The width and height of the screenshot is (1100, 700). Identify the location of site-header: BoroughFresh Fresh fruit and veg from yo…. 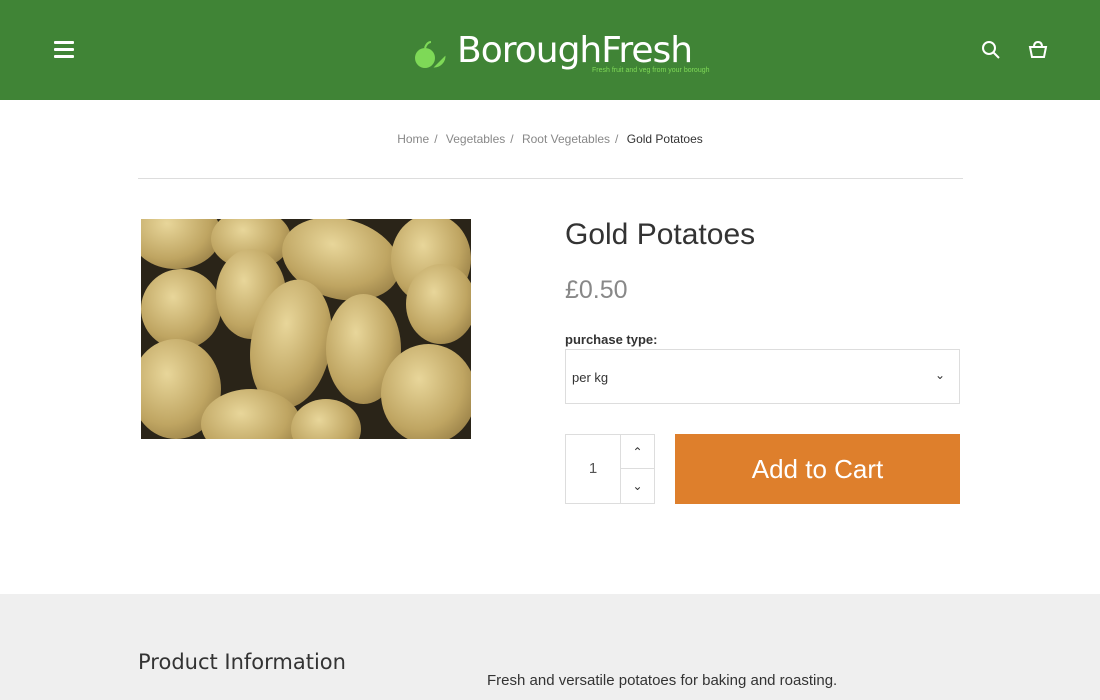
(550, 50).